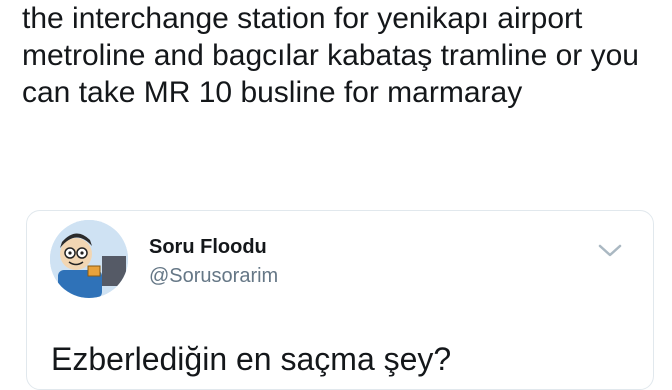 This screenshot has width=672, height=390. Describe the element at coordinates (610, 251) in the screenshot. I see `chevron-down-icon` at that location.